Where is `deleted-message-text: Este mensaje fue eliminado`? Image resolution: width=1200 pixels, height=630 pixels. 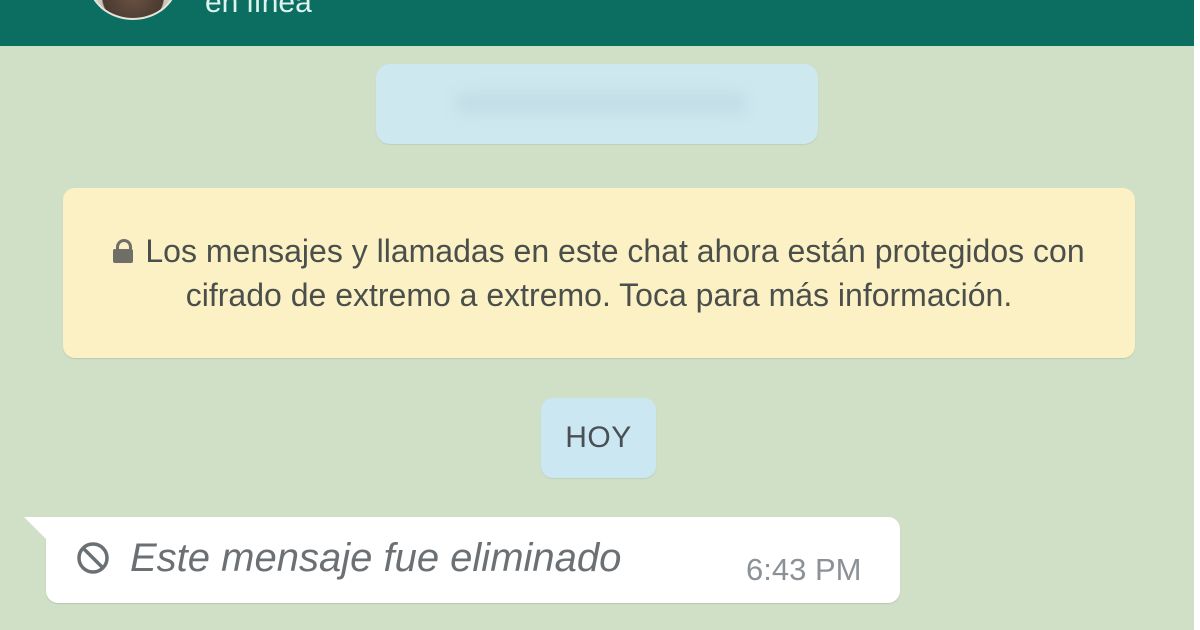 deleted-message-text: Este mensaje fue eliminado is located at coordinates (376, 558).